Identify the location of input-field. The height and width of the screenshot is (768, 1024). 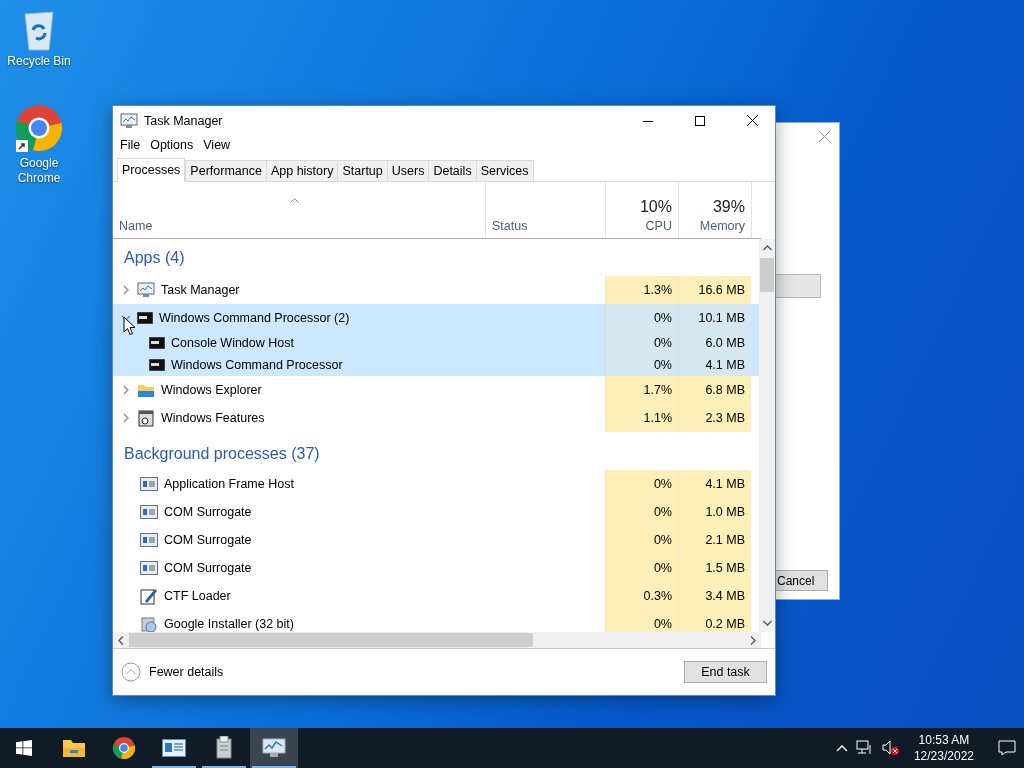
(798, 286).